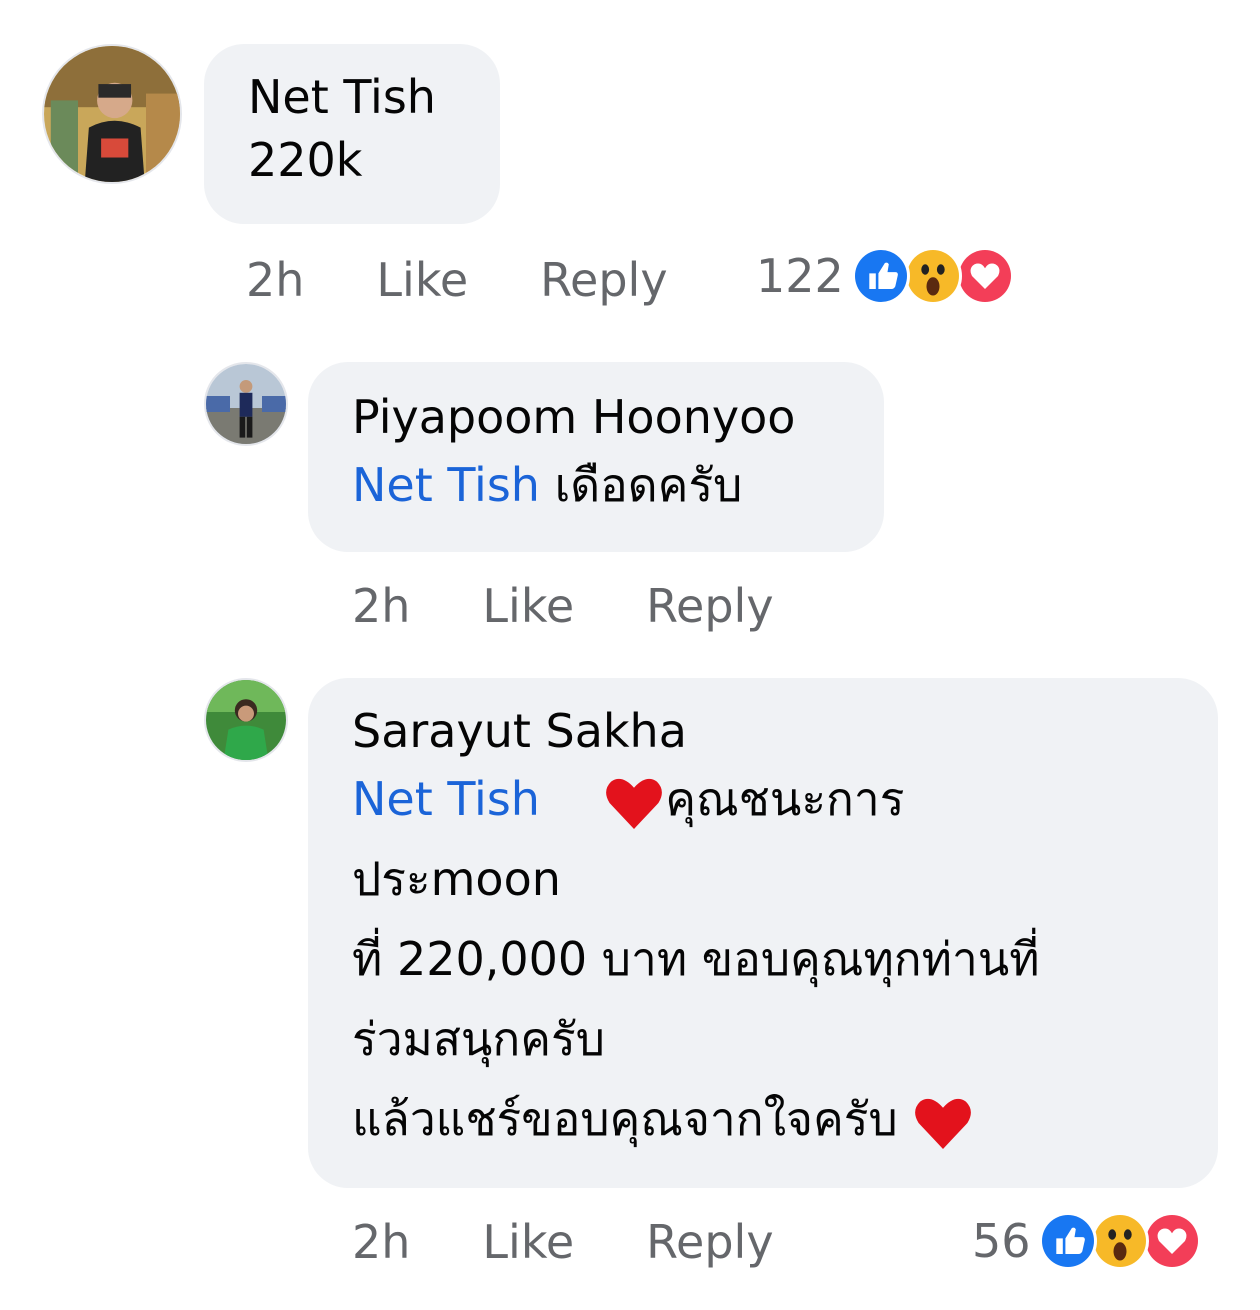  I want to click on comment-text-line: ร่วมสนุกครับ, so click(478, 1039).